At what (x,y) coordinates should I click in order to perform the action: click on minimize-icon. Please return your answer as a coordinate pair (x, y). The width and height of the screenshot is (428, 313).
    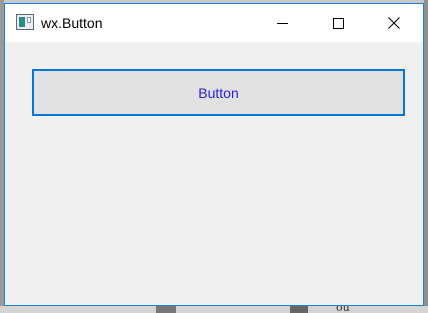
    Looking at the image, I should click on (282, 23).